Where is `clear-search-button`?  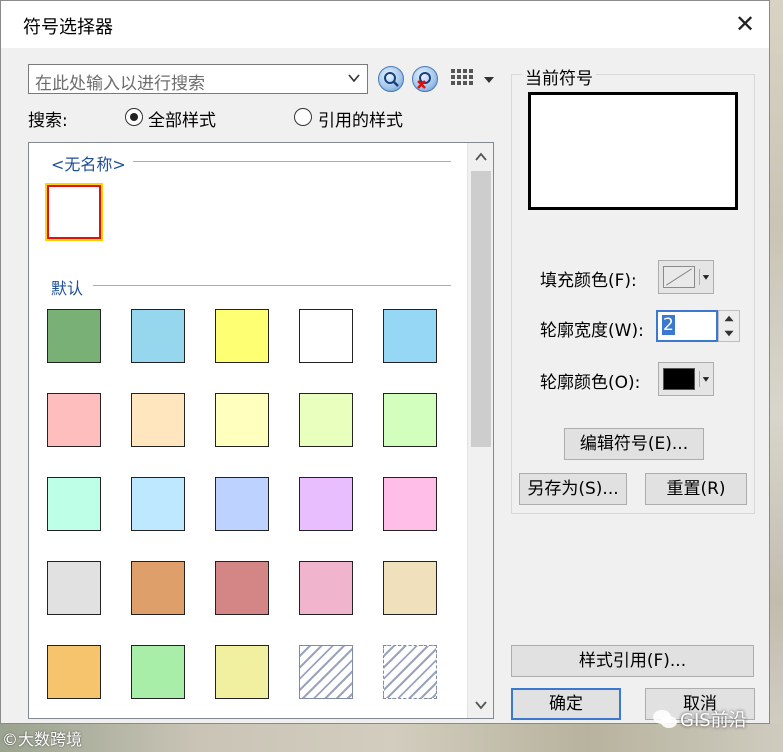
clear-search-button is located at coordinates (425, 79).